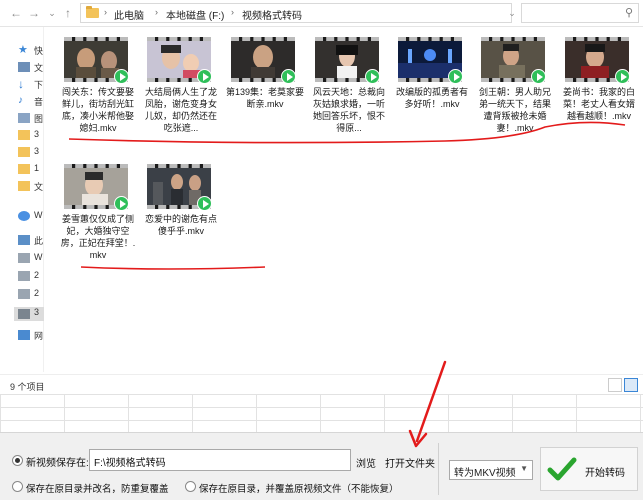 The width and height of the screenshot is (643, 500). What do you see at coordinates (580, 13) in the screenshot?
I see `search-input: ⚲` at bounding box center [580, 13].